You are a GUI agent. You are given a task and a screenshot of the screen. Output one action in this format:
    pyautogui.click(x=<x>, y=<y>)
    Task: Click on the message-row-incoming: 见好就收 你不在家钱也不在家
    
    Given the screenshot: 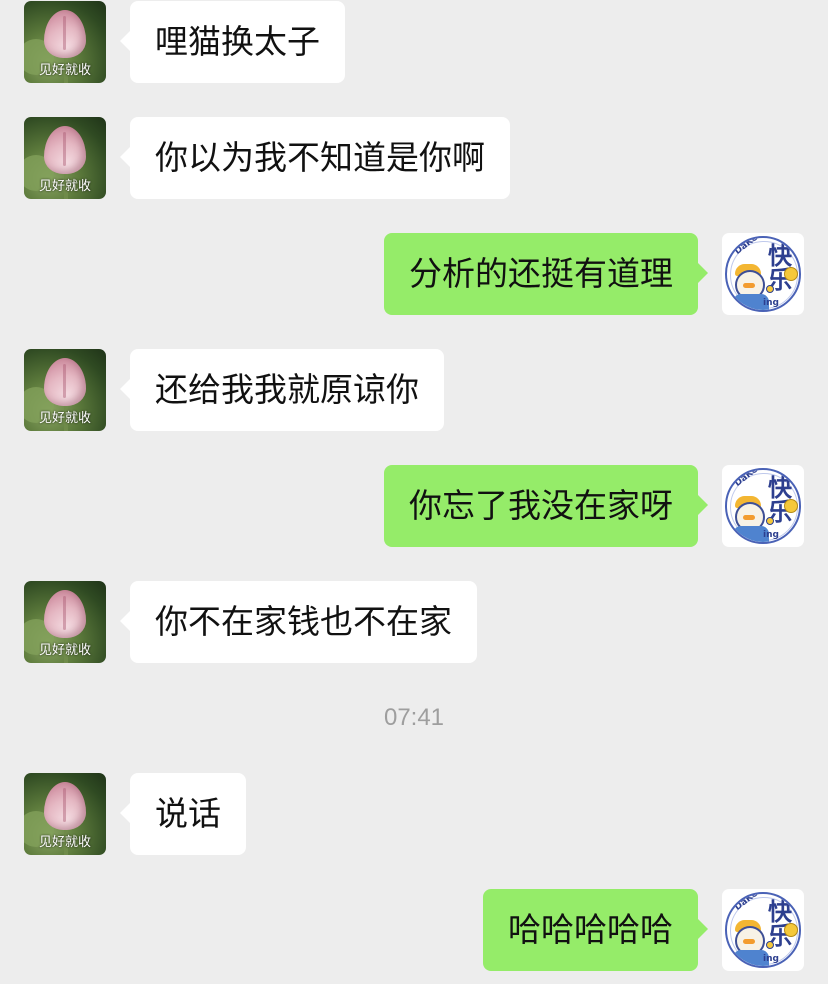 What is the action you would take?
    pyautogui.click(x=414, y=622)
    